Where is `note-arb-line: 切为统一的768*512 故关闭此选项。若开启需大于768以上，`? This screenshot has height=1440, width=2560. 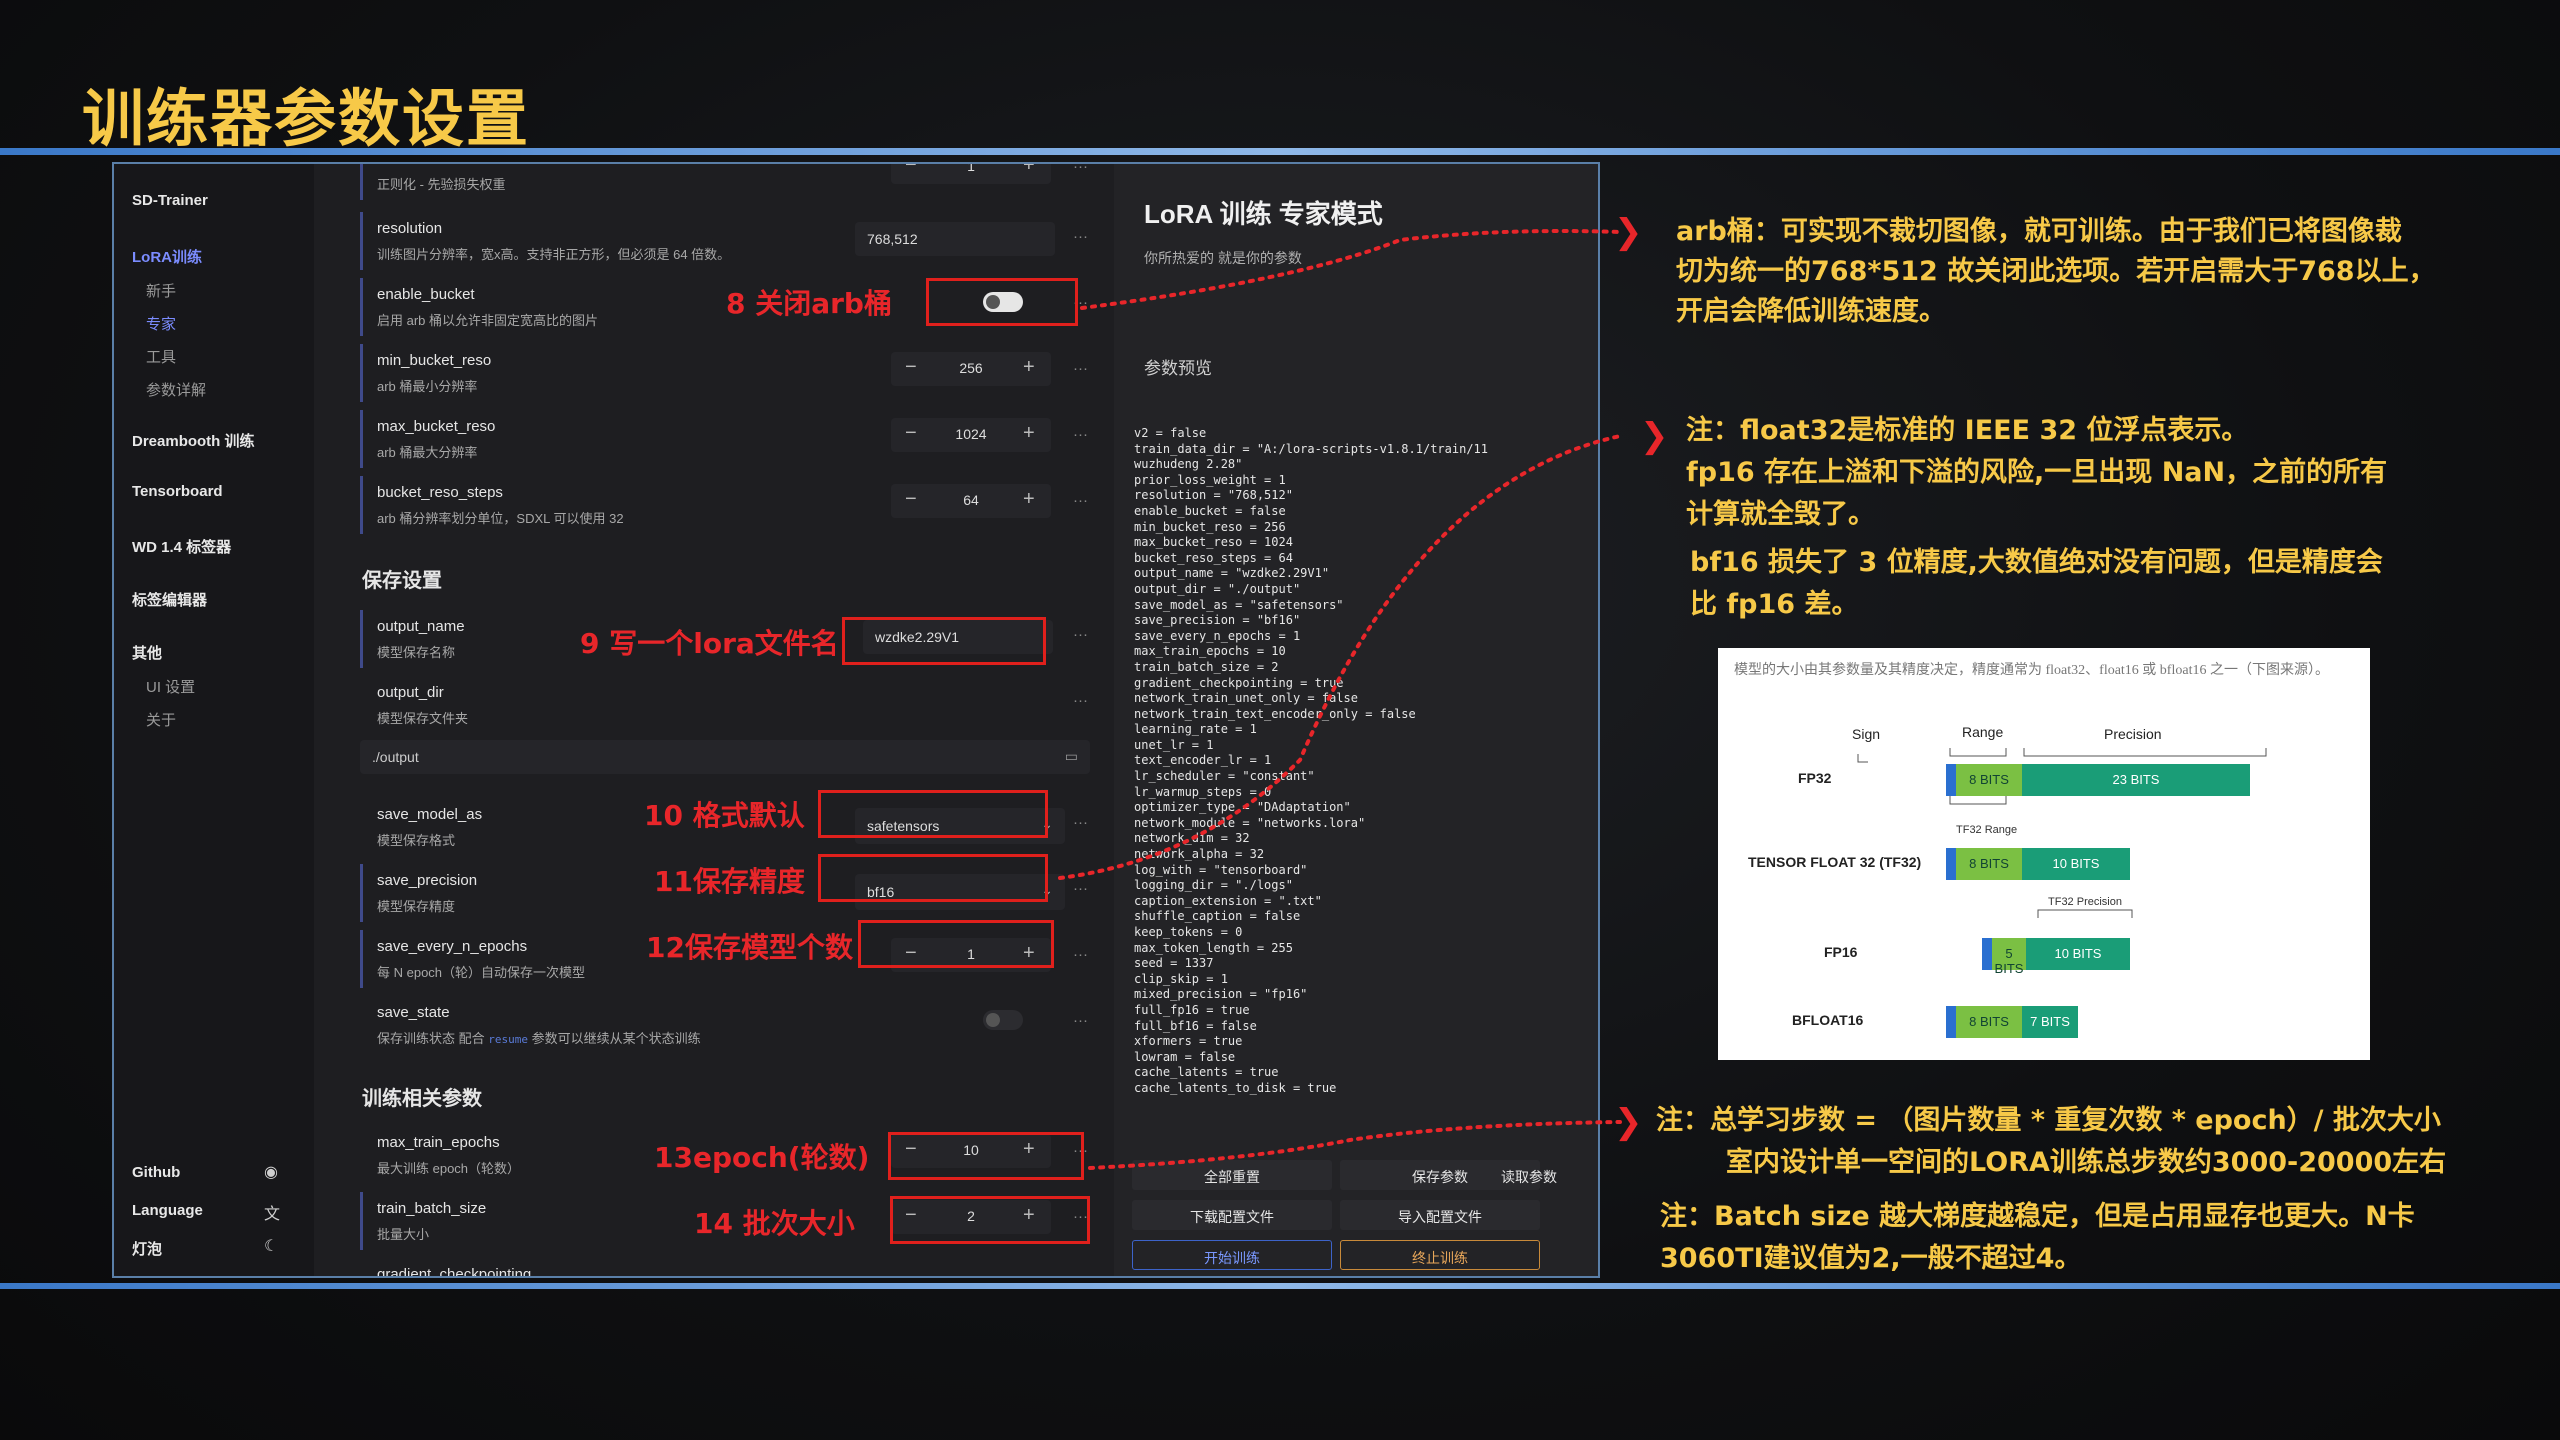
note-arb-line: 切为统一的768*512 故关闭此选项。若开启需大于768以上， is located at coordinates (2056, 271).